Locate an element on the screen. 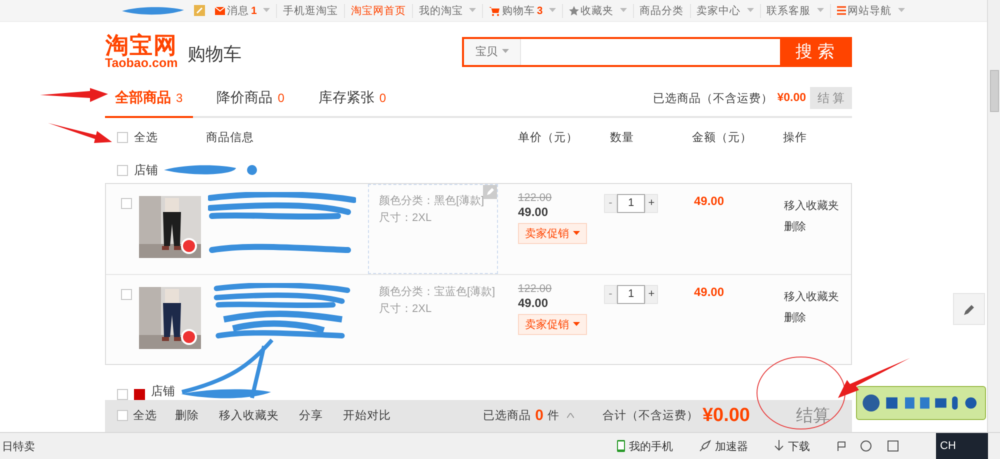 The image size is (1000, 459). tab: 降价商品 0 is located at coordinates (250, 99).